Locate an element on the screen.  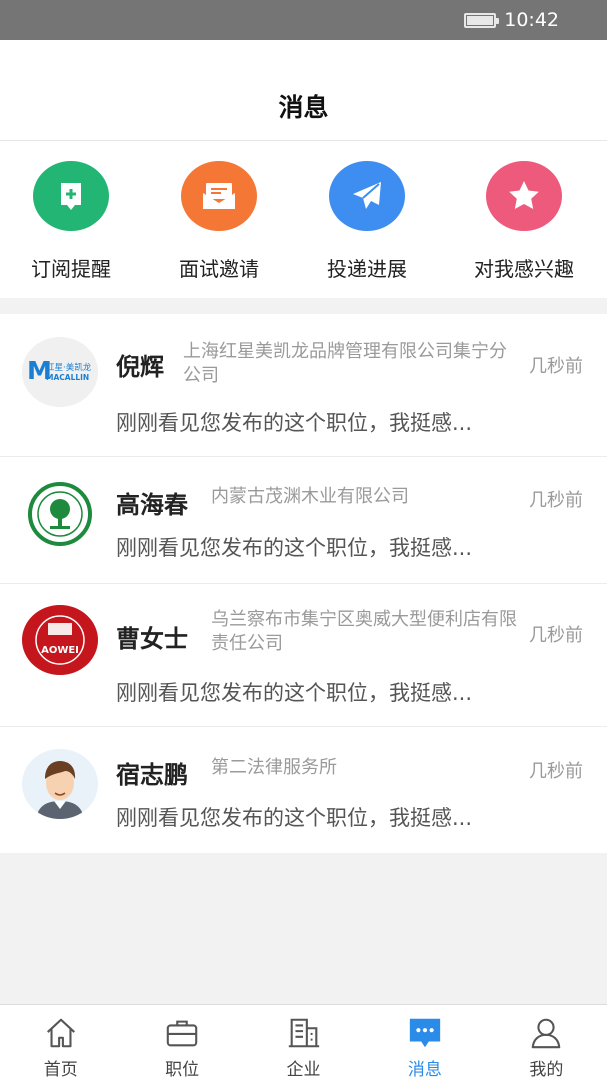
quick-action-label: 面试邀请 is located at coordinates (219, 269).